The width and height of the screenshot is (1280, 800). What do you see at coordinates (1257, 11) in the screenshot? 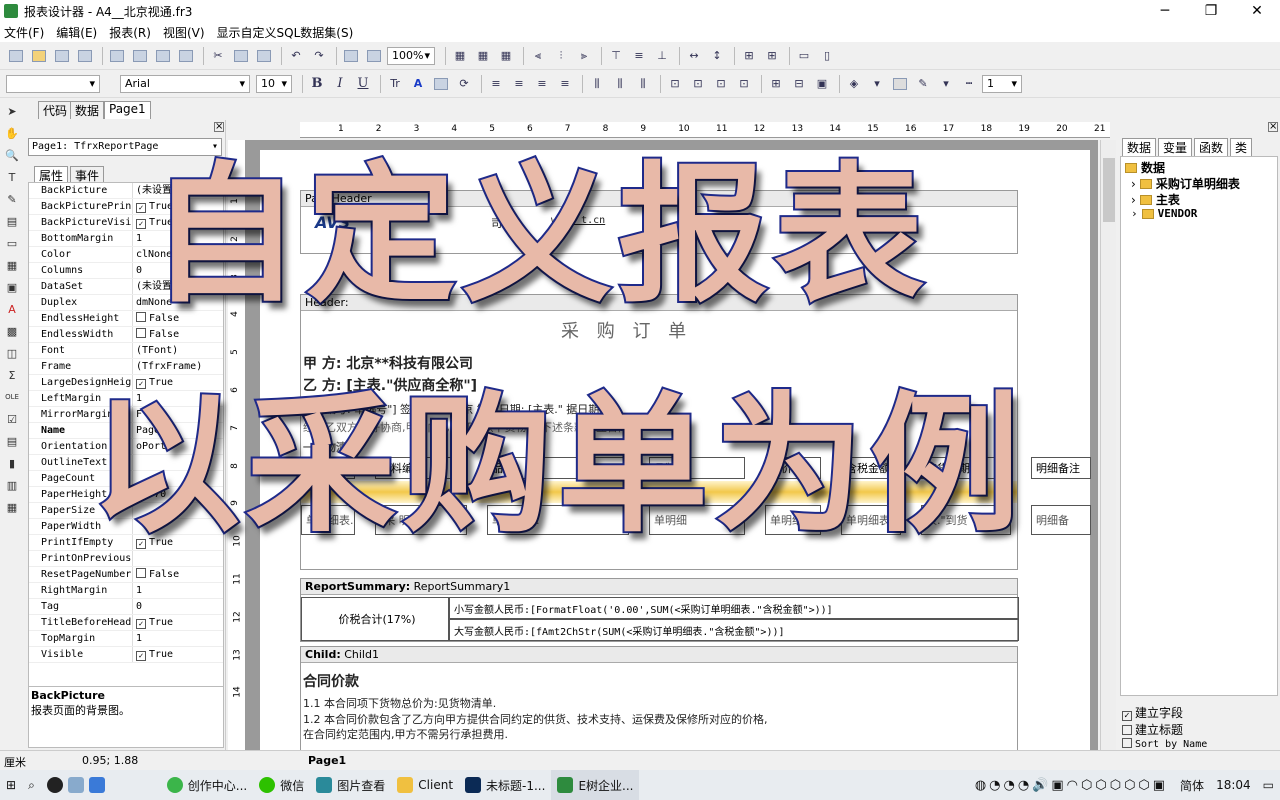
I see `close-button: ✕` at bounding box center [1257, 11].